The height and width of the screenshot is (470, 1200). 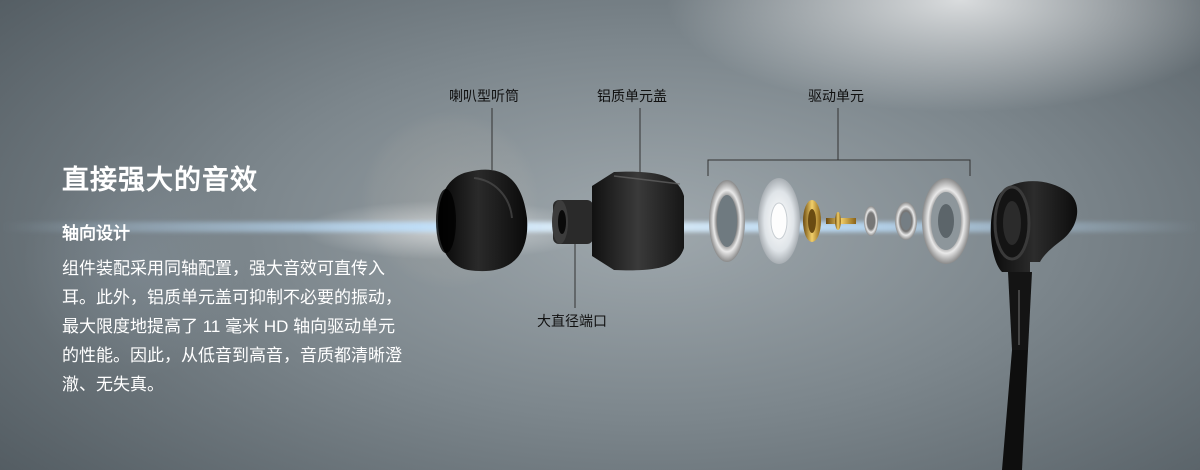 What do you see at coordinates (836, 96) in the screenshot?
I see `driver-unit-label: 驱动单元` at bounding box center [836, 96].